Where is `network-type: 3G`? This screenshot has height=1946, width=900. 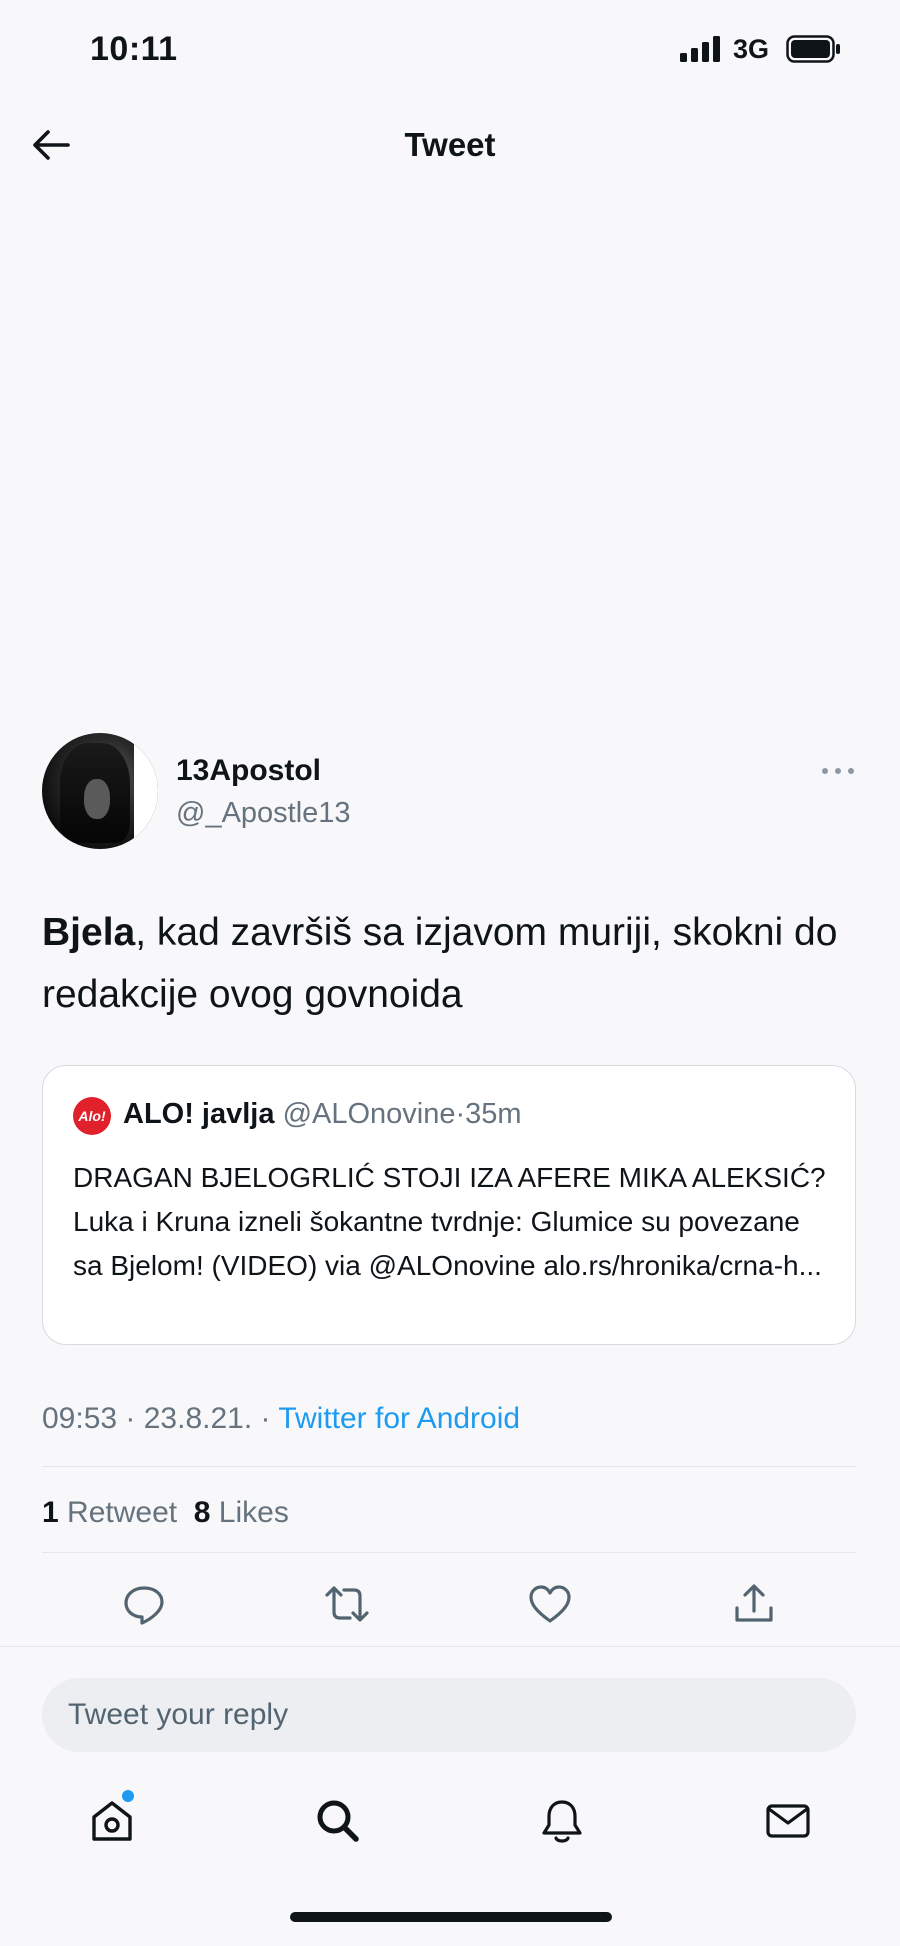
network-type: 3G is located at coordinates (751, 49).